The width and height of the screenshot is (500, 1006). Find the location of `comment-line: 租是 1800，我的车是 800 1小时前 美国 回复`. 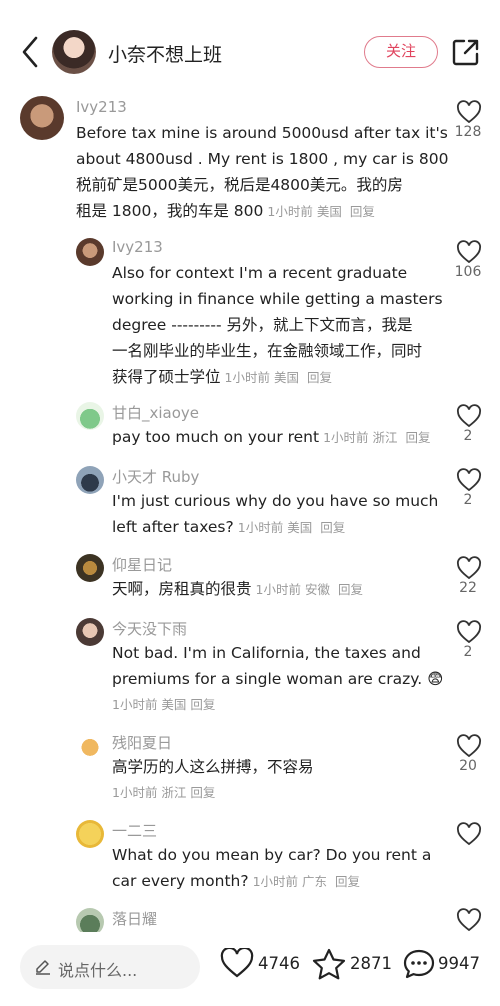

comment-line: 租是 1800，我的车是 800 1小时前 美国 回复 is located at coordinates (256, 211).